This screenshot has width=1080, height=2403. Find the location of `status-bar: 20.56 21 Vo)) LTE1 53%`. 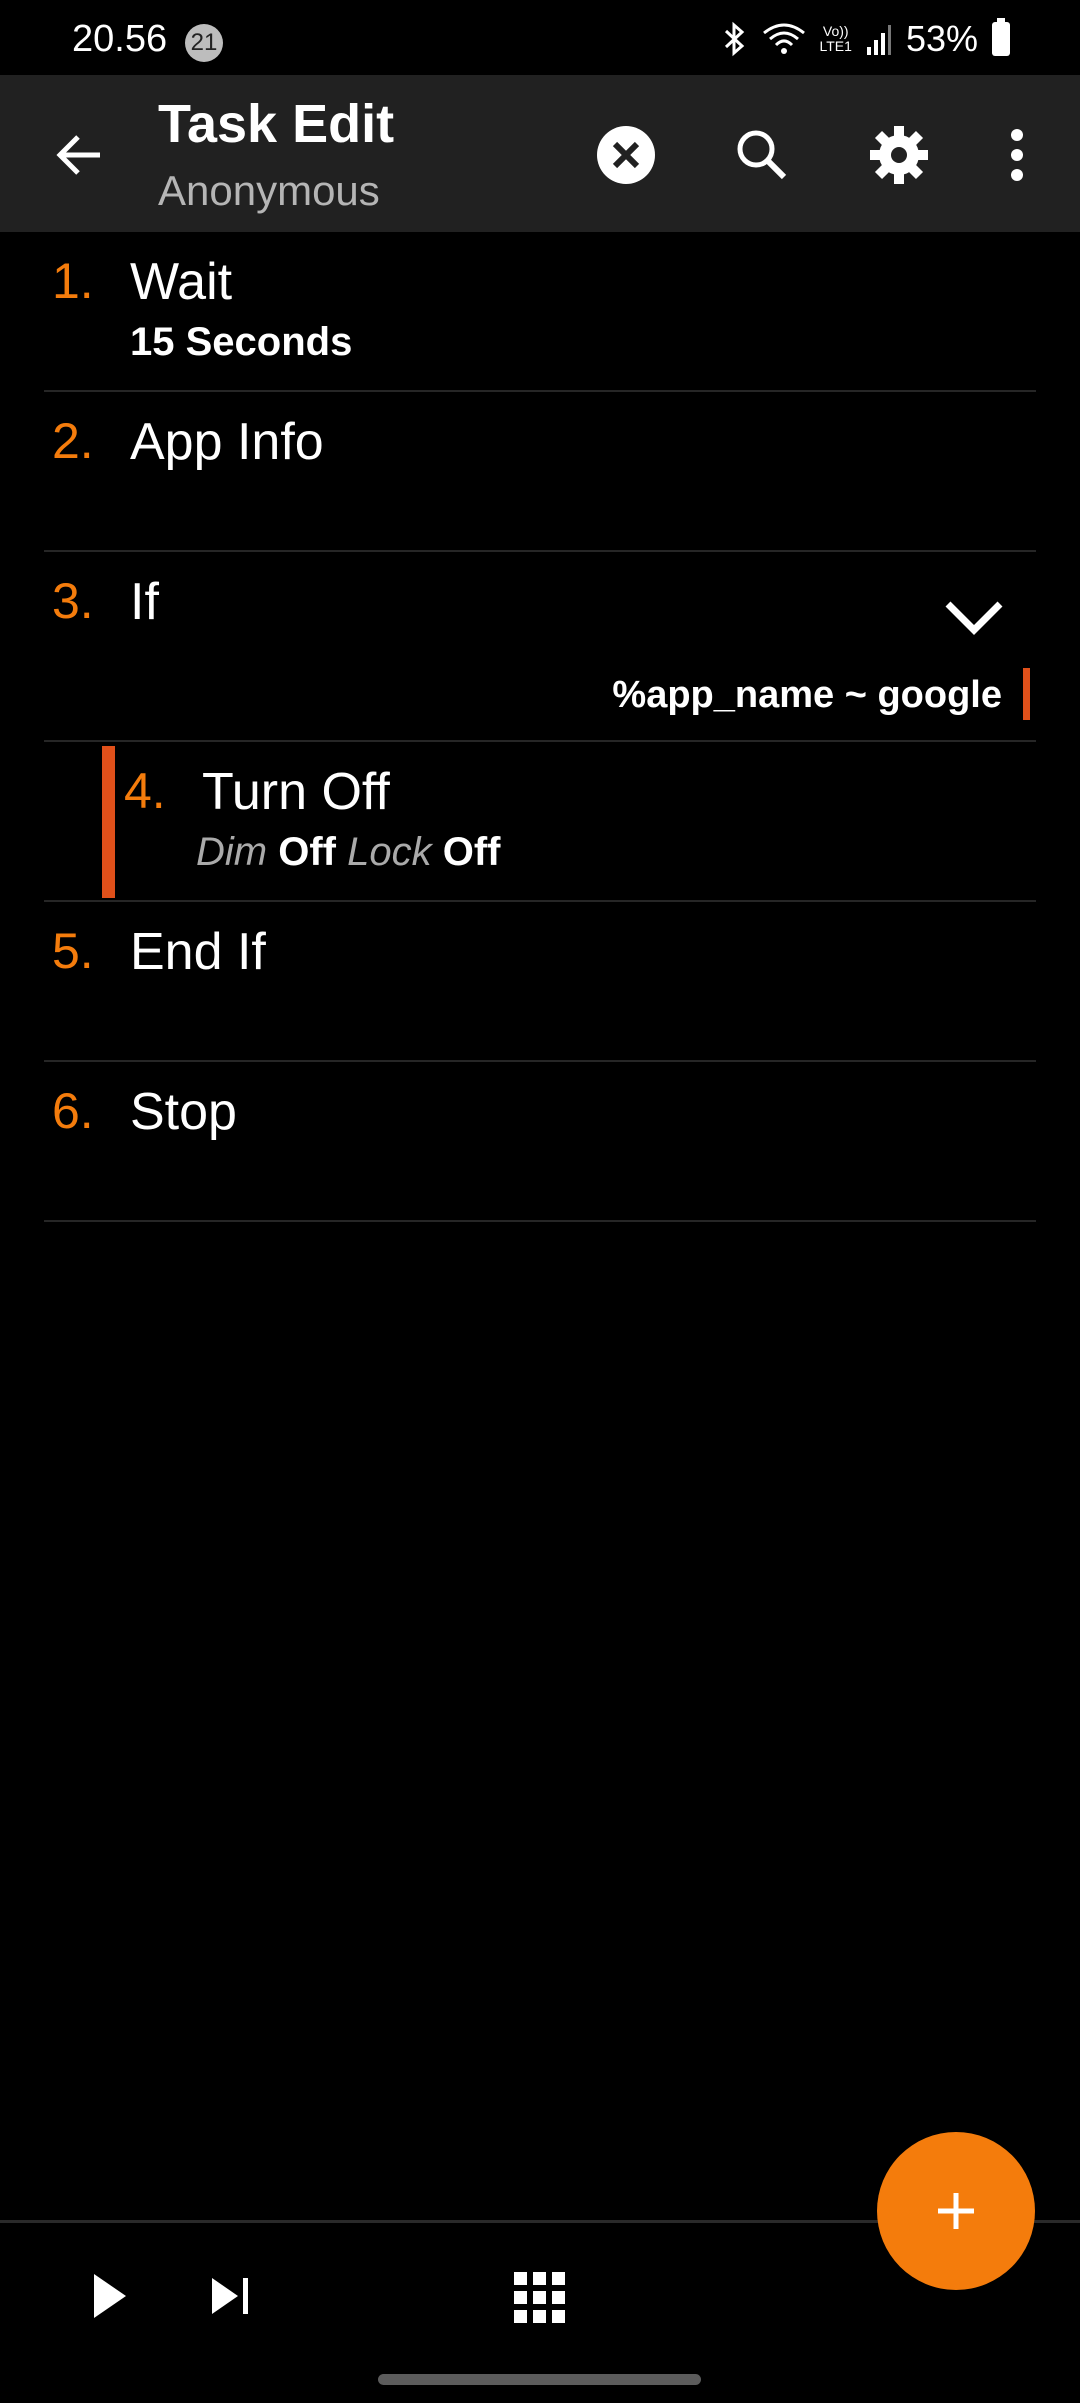

status-bar: 20.56 21 Vo)) LTE1 53% is located at coordinates (540, 37).